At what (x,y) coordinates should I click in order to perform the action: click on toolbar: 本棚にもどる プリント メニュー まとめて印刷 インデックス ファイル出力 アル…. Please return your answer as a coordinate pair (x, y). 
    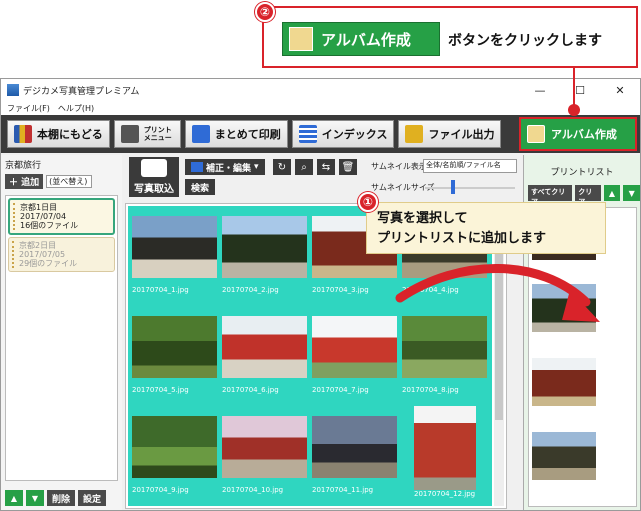
    Looking at the image, I should click on (320, 134).